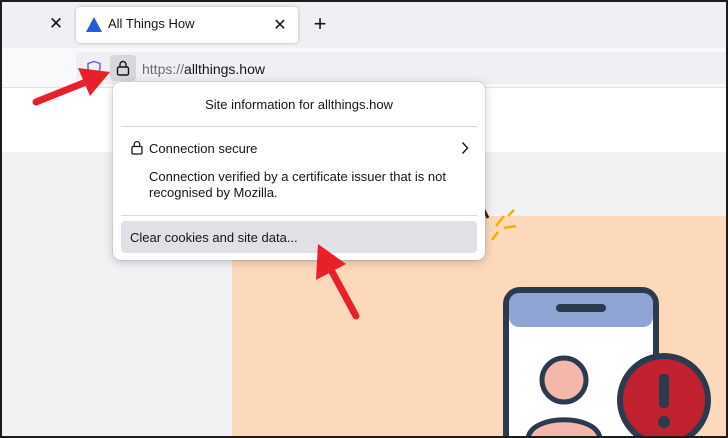 The width and height of the screenshot is (728, 438). I want to click on url-host: allthings.how, so click(224, 69).